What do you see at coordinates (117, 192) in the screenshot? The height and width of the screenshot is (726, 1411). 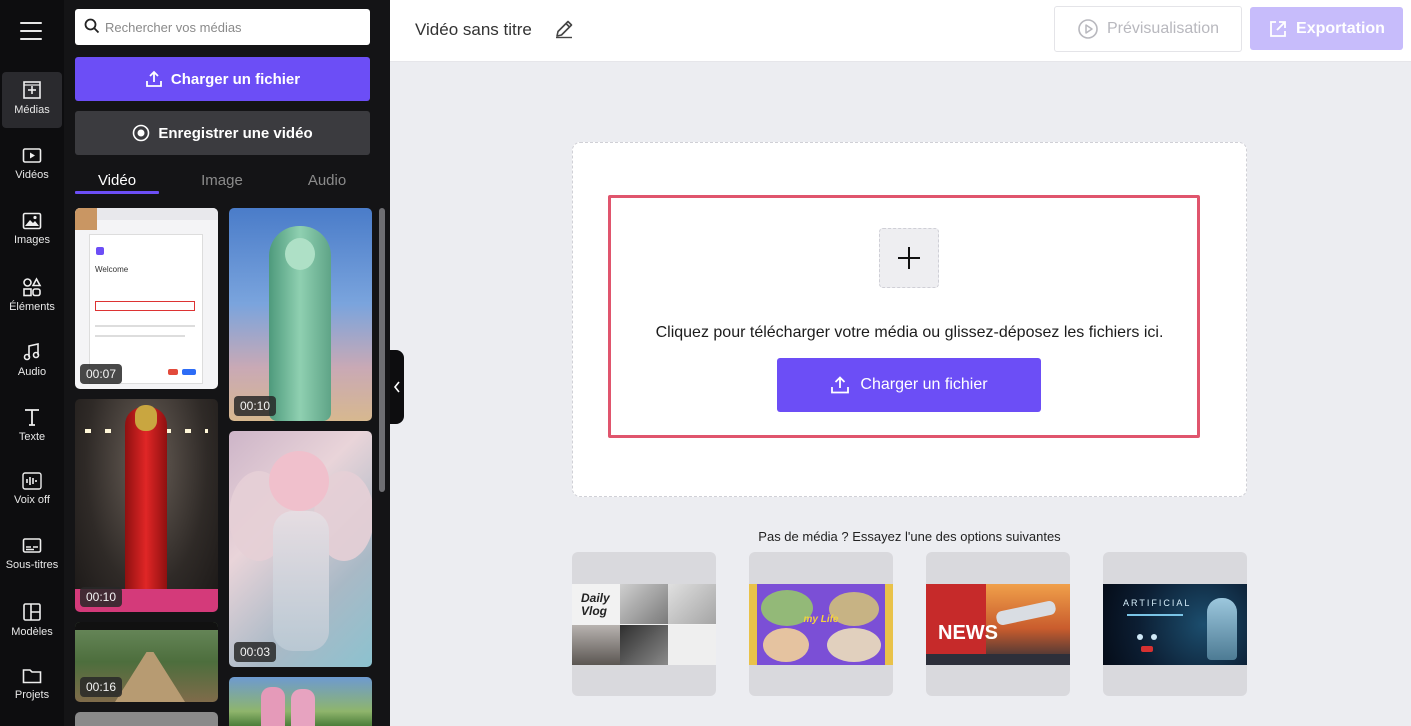 I see `active-tab-indicator` at bounding box center [117, 192].